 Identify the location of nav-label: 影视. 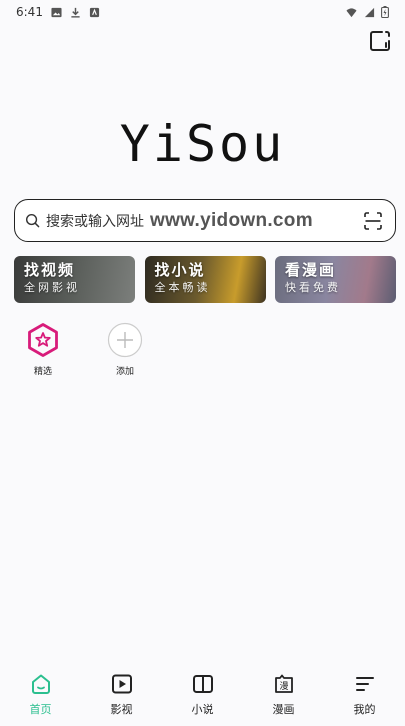
(121, 709).